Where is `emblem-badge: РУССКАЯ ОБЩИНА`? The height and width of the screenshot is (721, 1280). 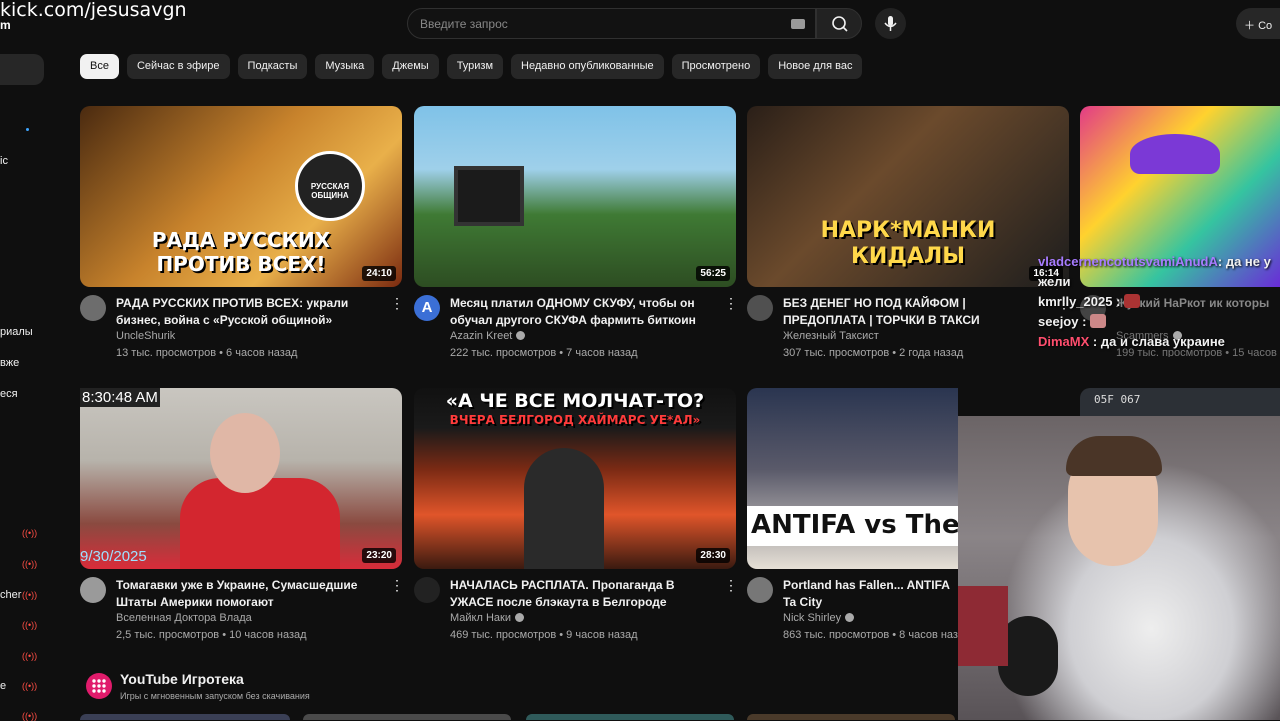
emblem-badge: РУССКАЯ ОБЩИНА is located at coordinates (330, 186).